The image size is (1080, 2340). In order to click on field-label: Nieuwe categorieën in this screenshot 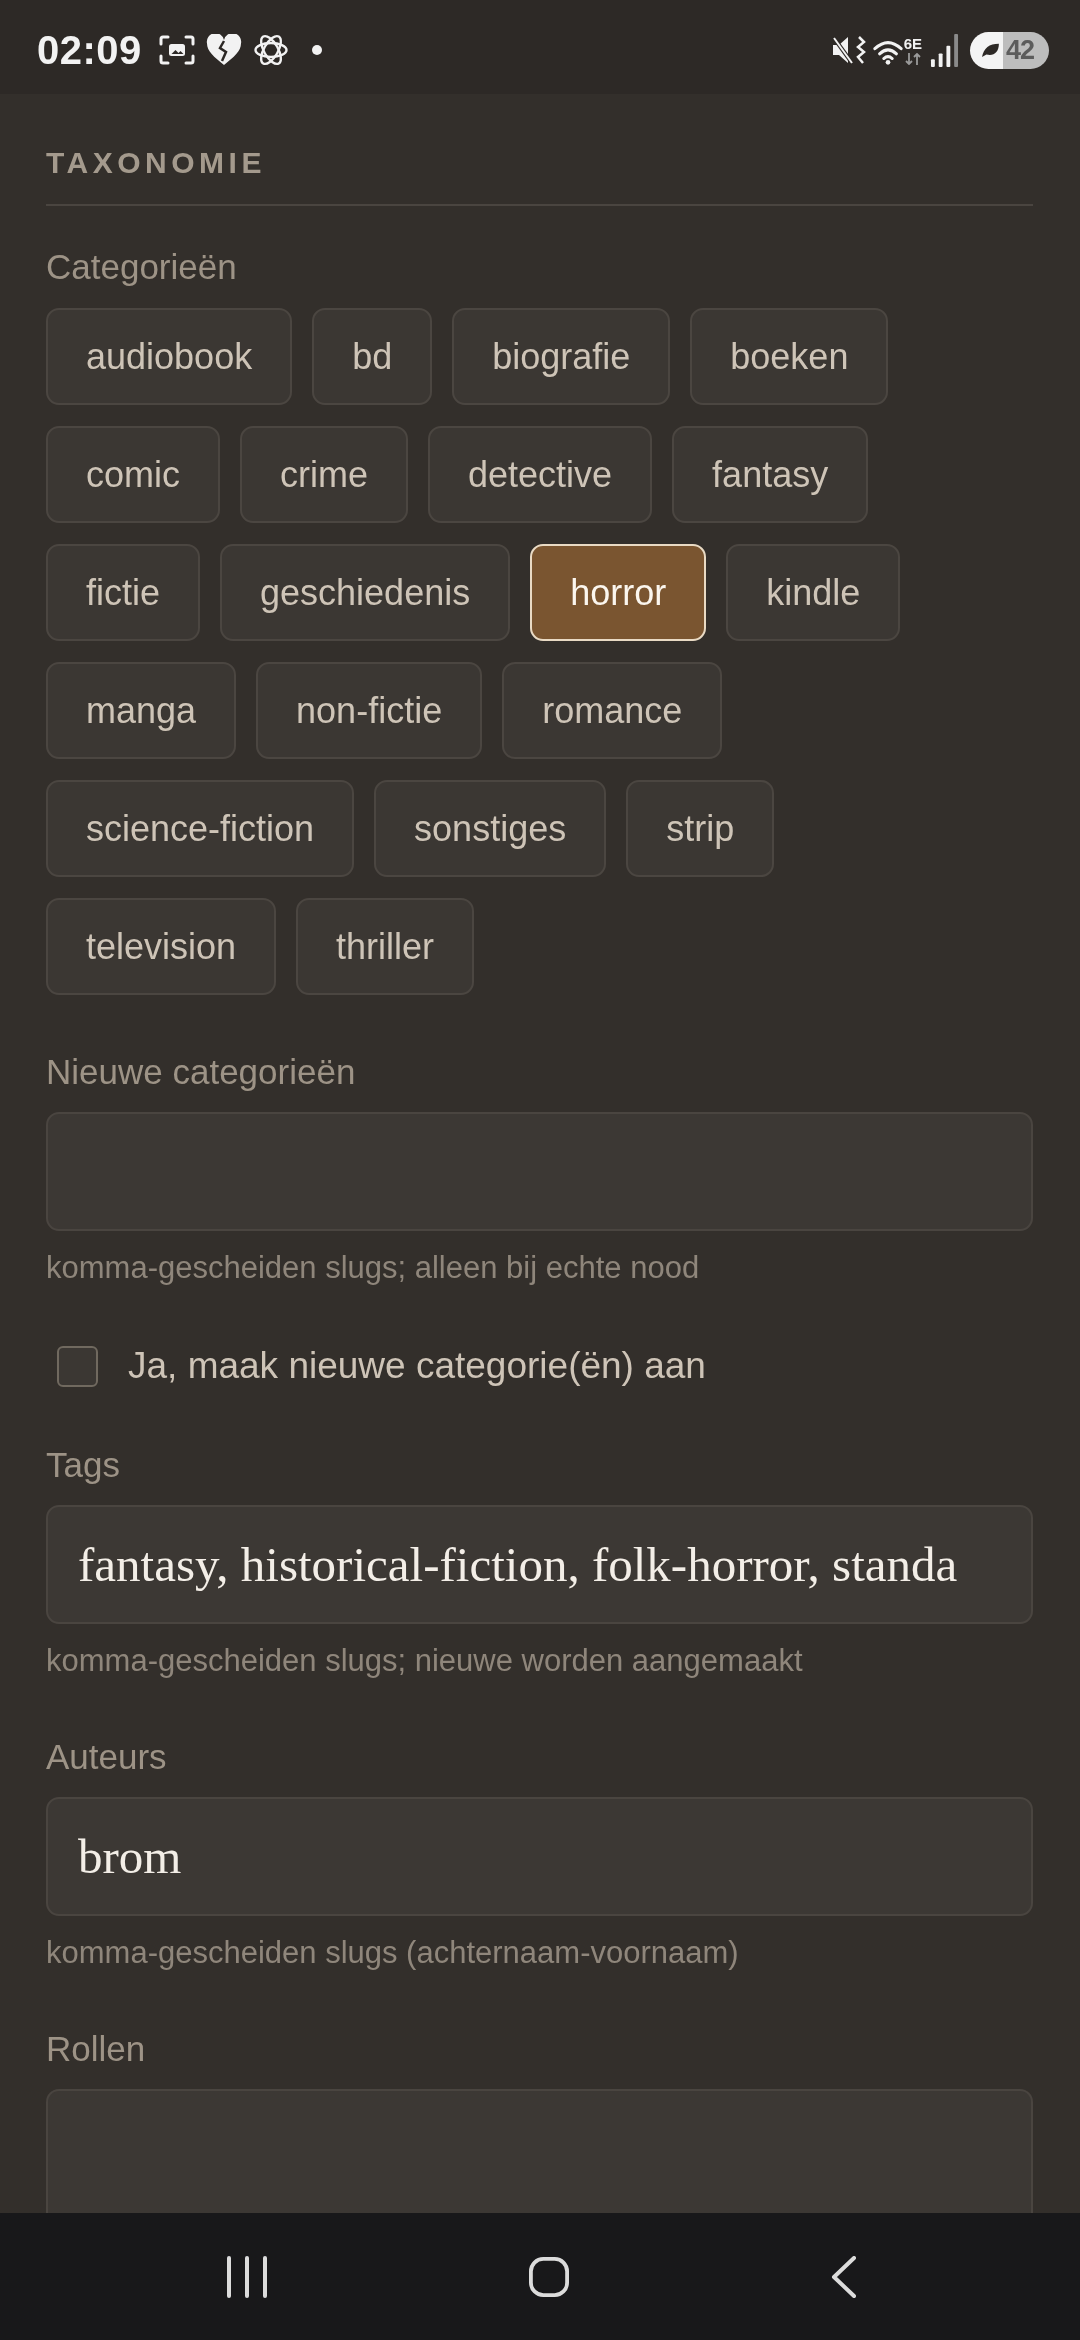, I will do `click(201, 1072)`.